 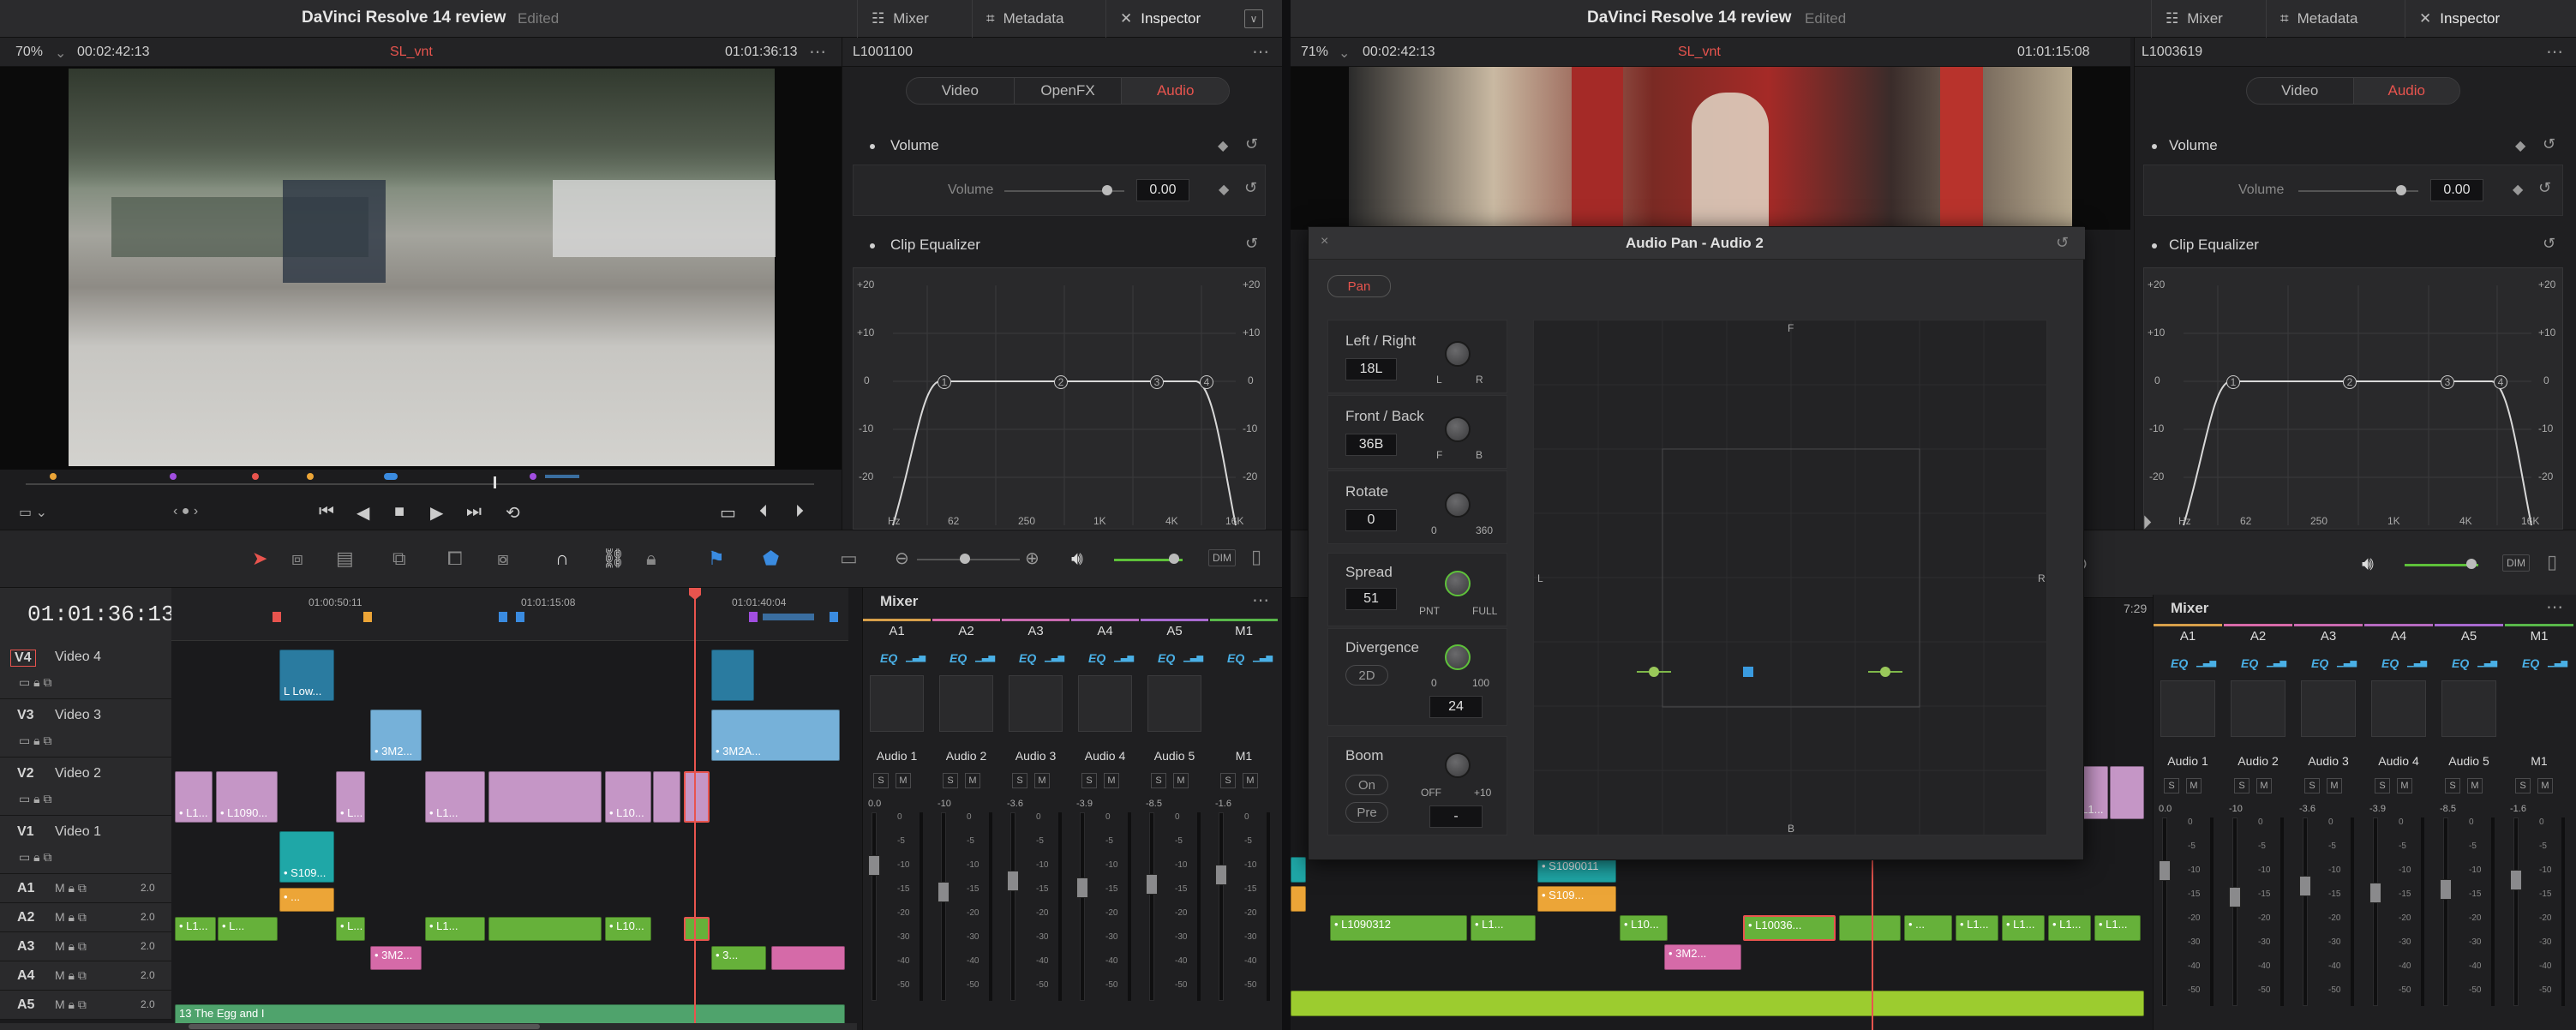 What do you see at coordinates (2194, 19) in the screenshot?
I see `mixer-tab: ☷ Mixer` at bounding box center [2194, 19].